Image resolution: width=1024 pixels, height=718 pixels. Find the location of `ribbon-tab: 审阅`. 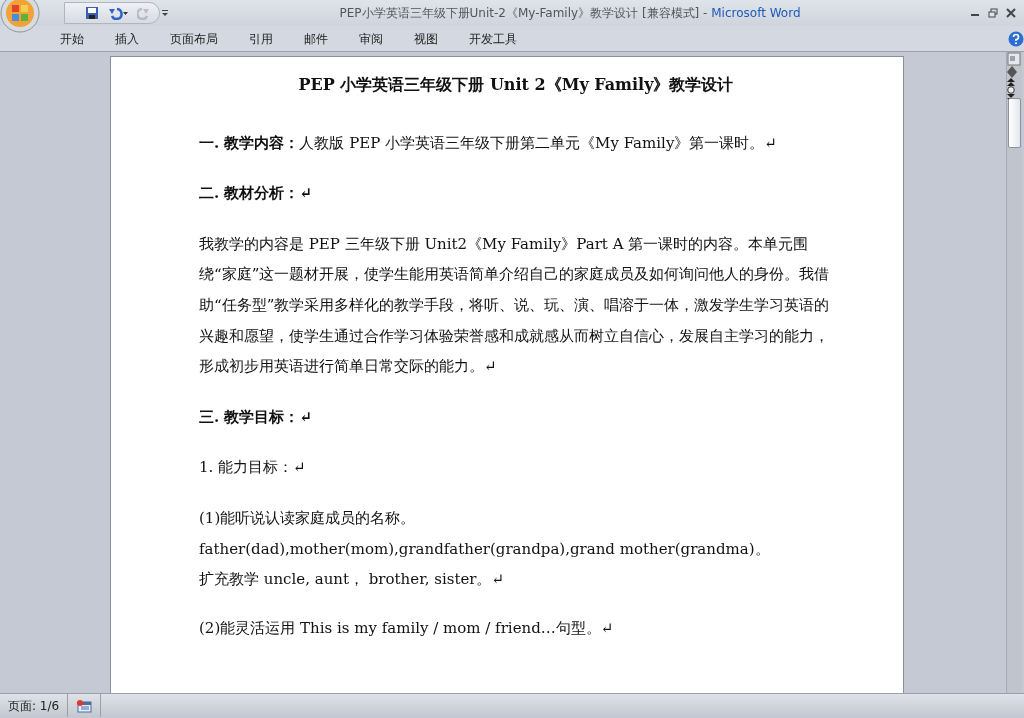

ribbon-tab: 审阅 is located at coordinates (371, 38).